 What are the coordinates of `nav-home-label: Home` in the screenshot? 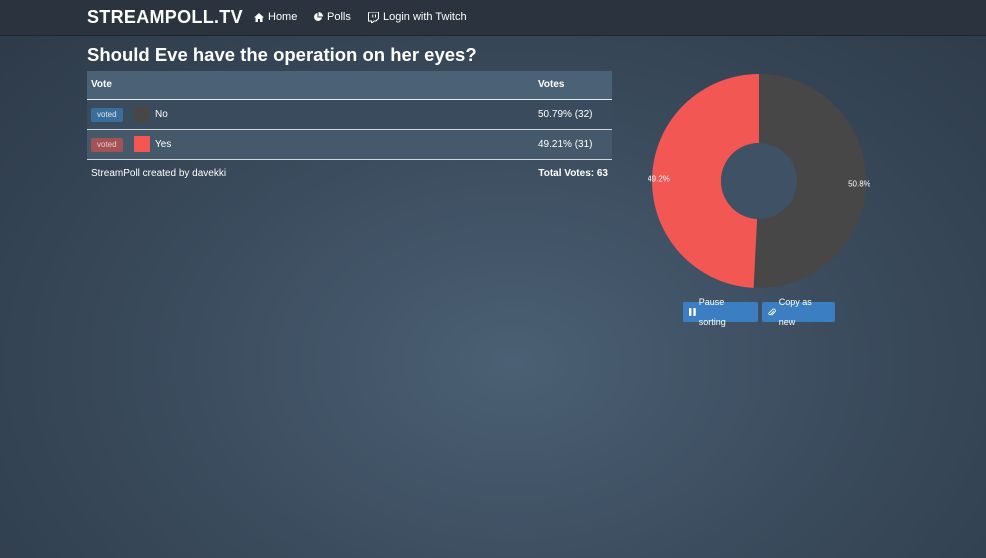 It's located at (283, 17).